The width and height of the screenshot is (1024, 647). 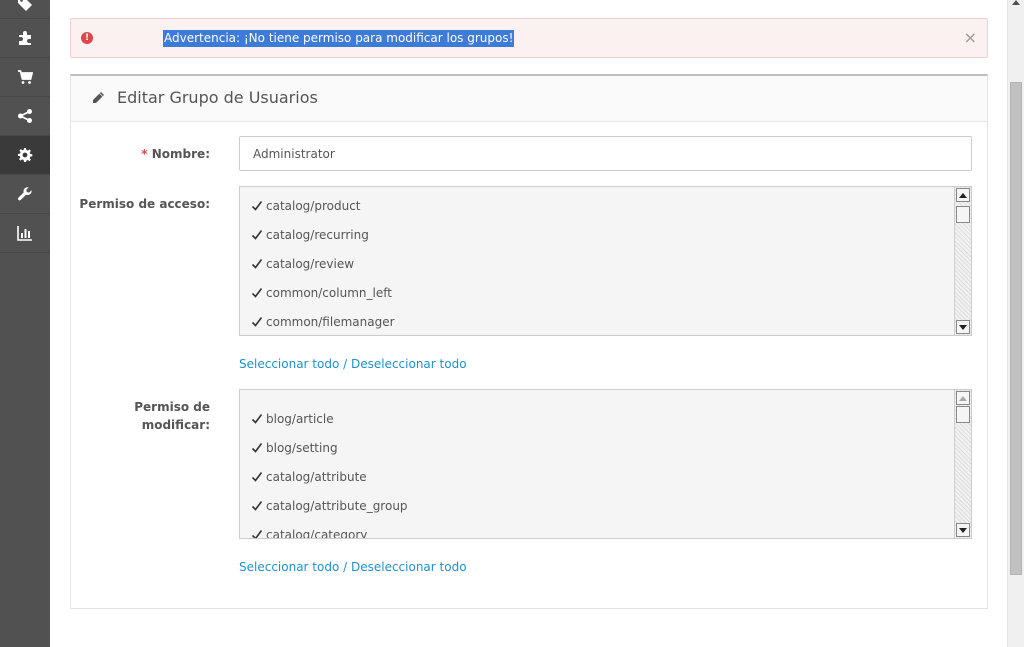 I want to click on sidebar-item-extensions, so click(x=25, y=38).